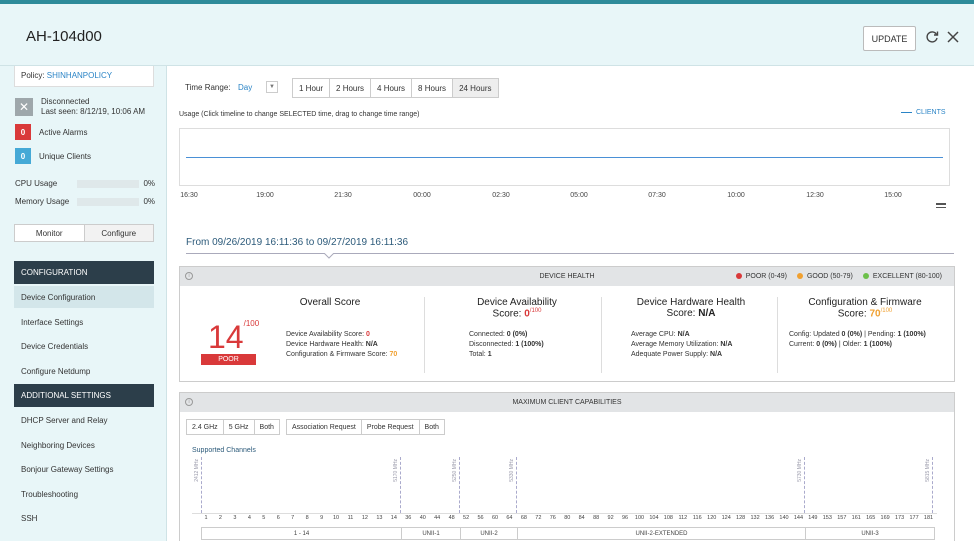 This screenshot has width=974, height=541. Describe the element at coordinates (391, 427) in the screenshot. I see `probe-request-button: Probe Request` at that location.